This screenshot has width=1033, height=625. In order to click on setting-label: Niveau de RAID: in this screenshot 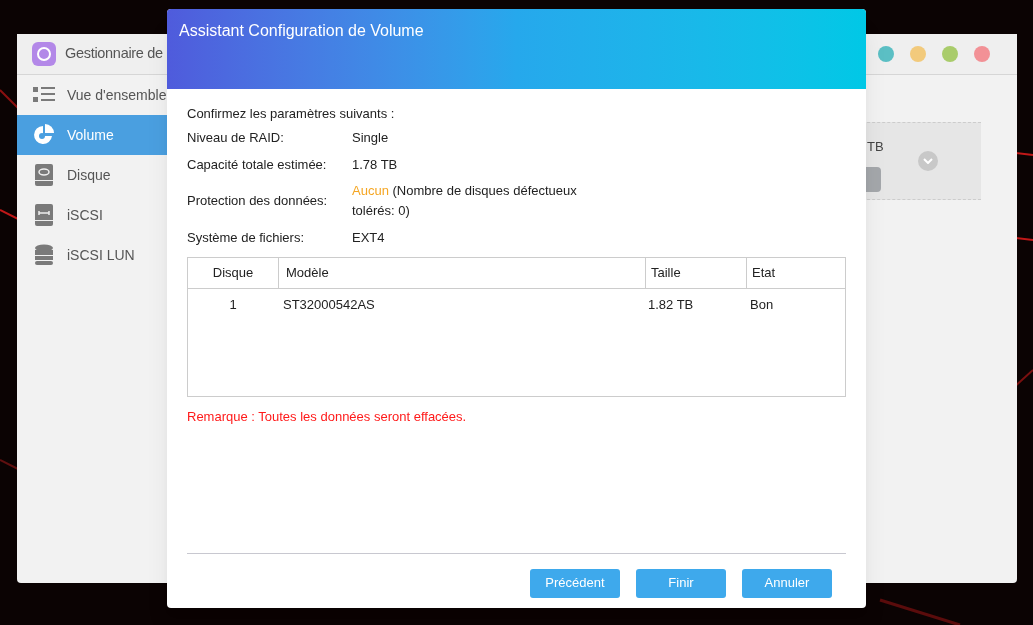, I will do `click(236, 137)`.